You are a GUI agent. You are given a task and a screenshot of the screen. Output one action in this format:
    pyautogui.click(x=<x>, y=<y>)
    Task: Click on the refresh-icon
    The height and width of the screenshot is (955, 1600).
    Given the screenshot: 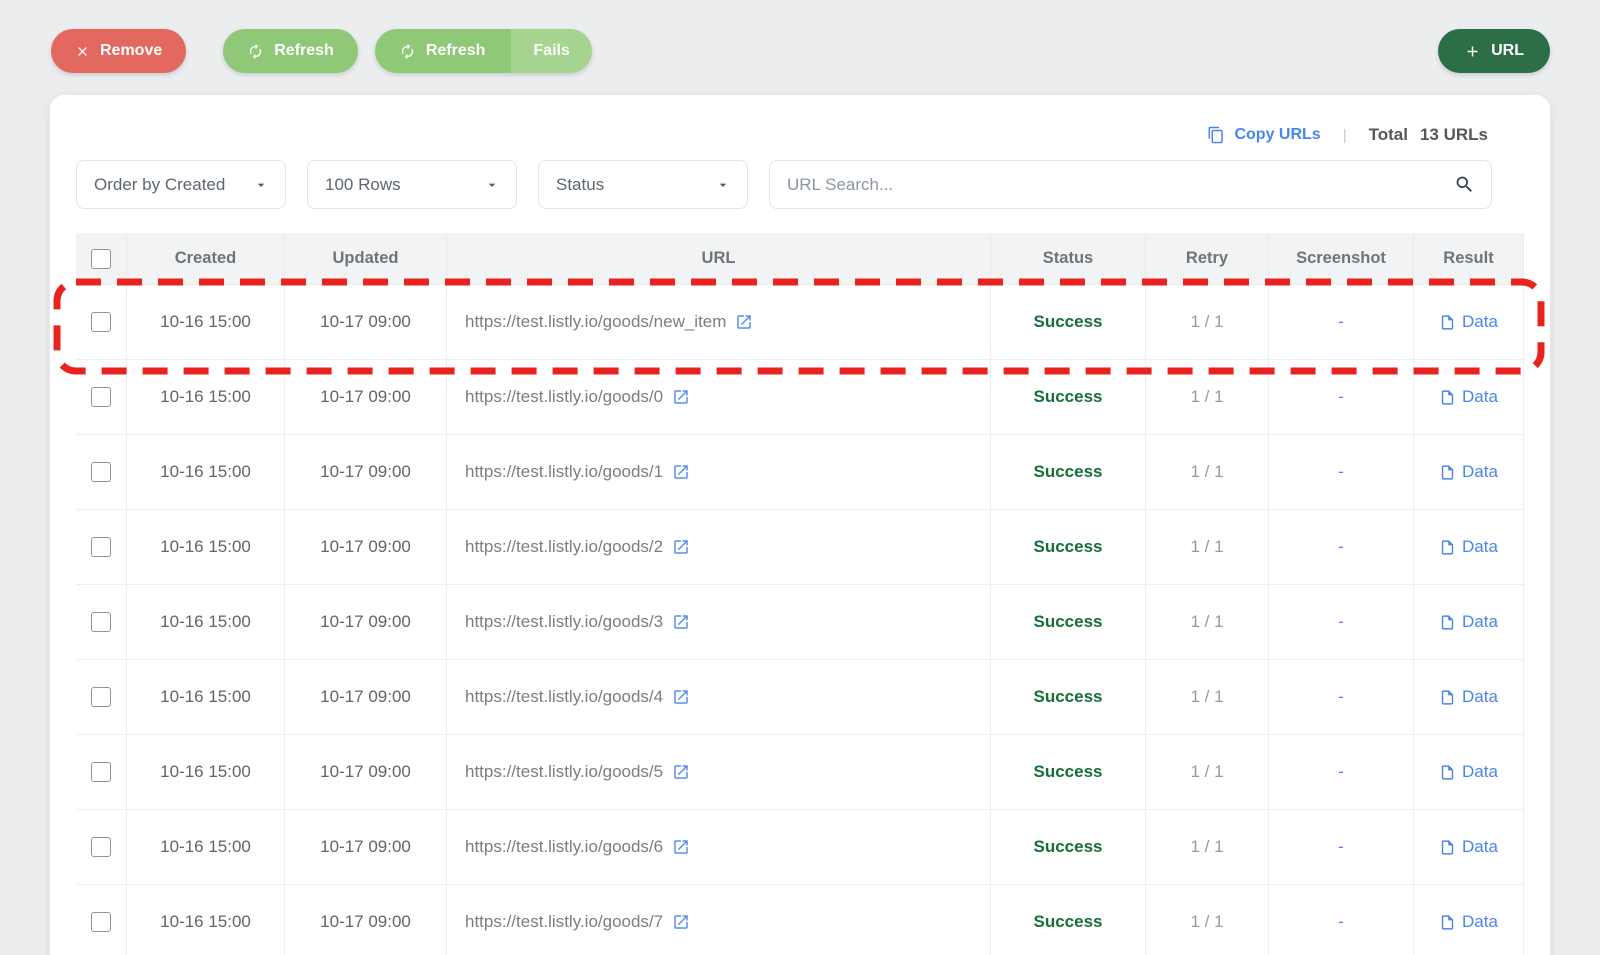 What is the action you would take?
    pyautogui.click(x=407, y=51)
    